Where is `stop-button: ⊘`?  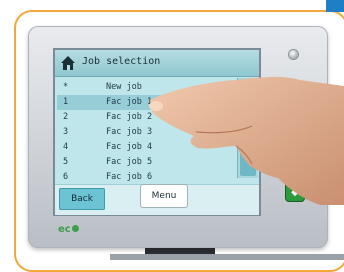 stop-button: ⊘ is located at coordinates (295, 171).